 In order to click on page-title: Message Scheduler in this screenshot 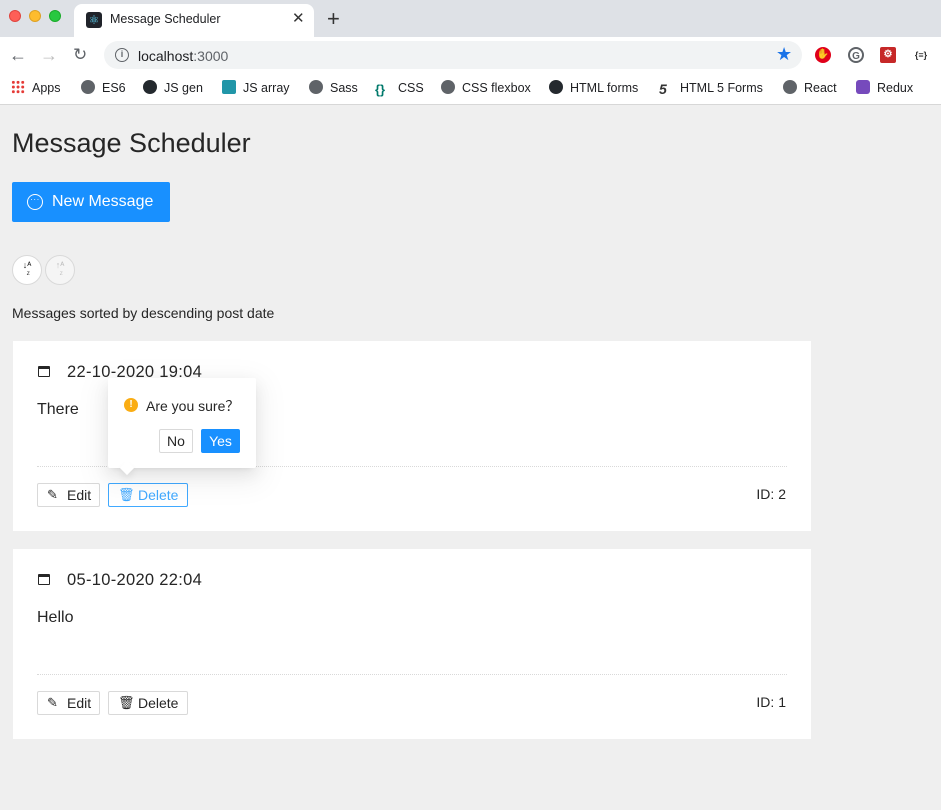, I will do `click(131, 143)`.